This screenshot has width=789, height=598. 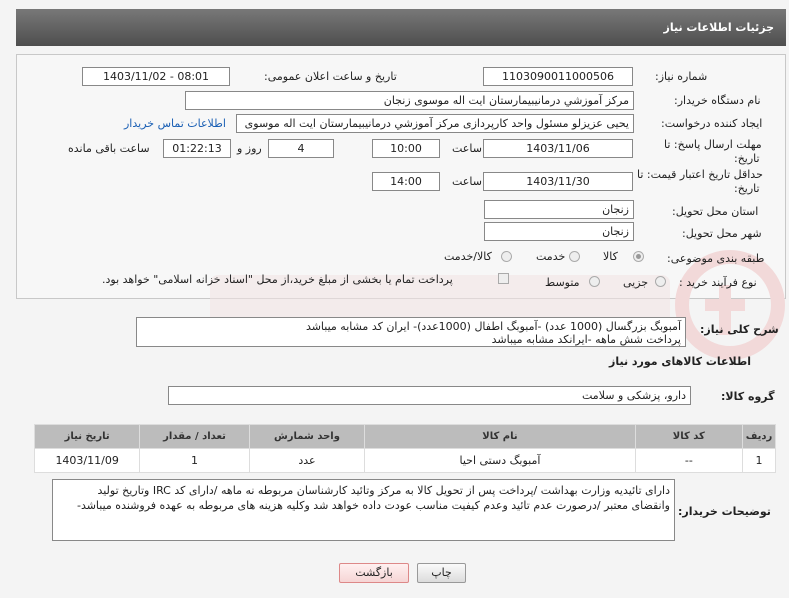 What do you see at coordinates (688, 436) in the screenshot?
I see `col-code: کد کالا` at bounding box center [688, 436].